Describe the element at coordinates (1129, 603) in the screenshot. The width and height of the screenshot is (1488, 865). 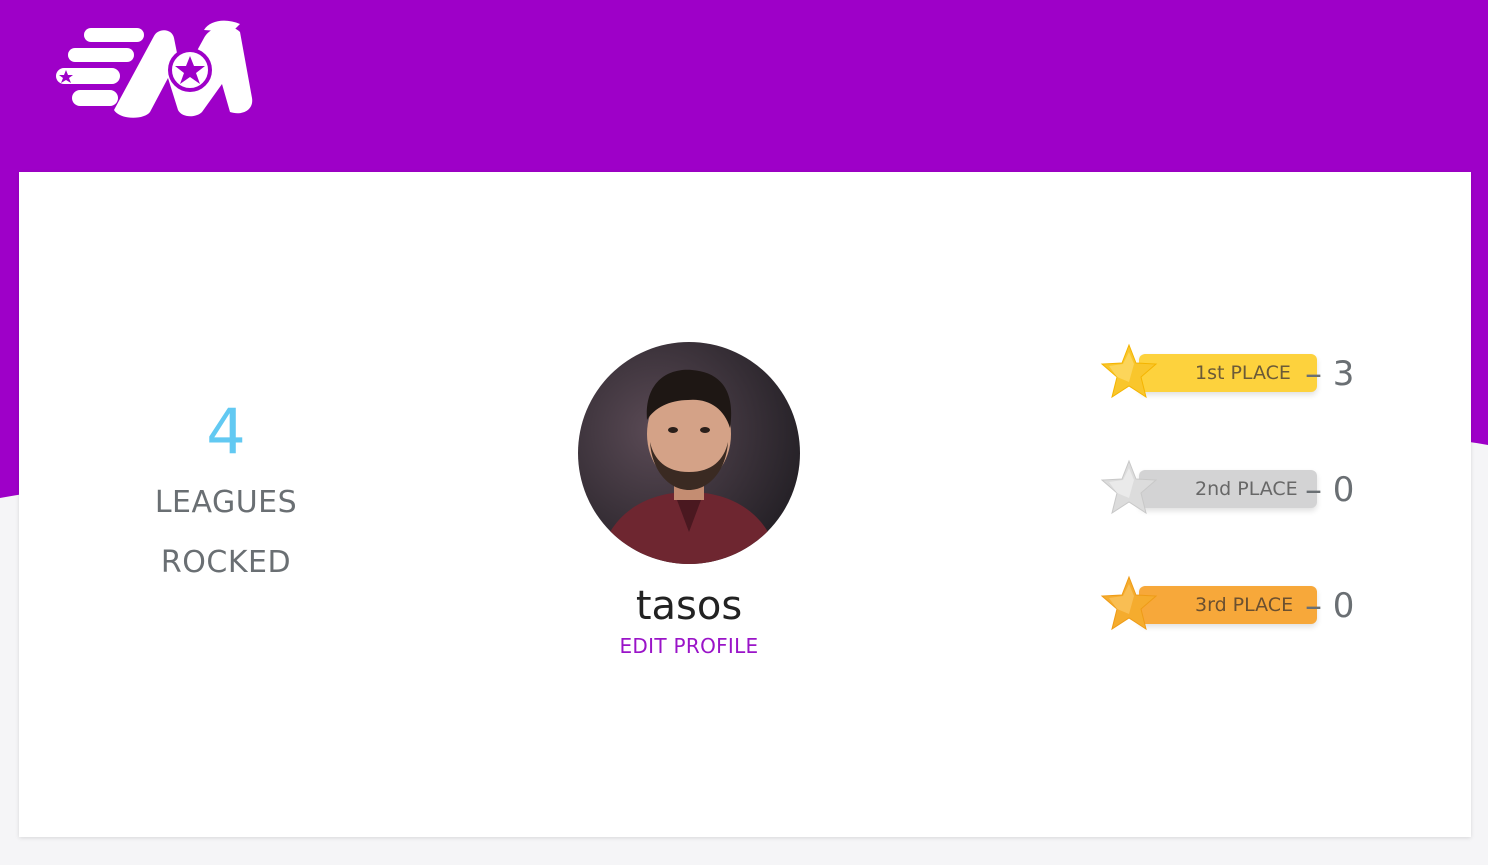
I see `bronze-star-icon` at that location.